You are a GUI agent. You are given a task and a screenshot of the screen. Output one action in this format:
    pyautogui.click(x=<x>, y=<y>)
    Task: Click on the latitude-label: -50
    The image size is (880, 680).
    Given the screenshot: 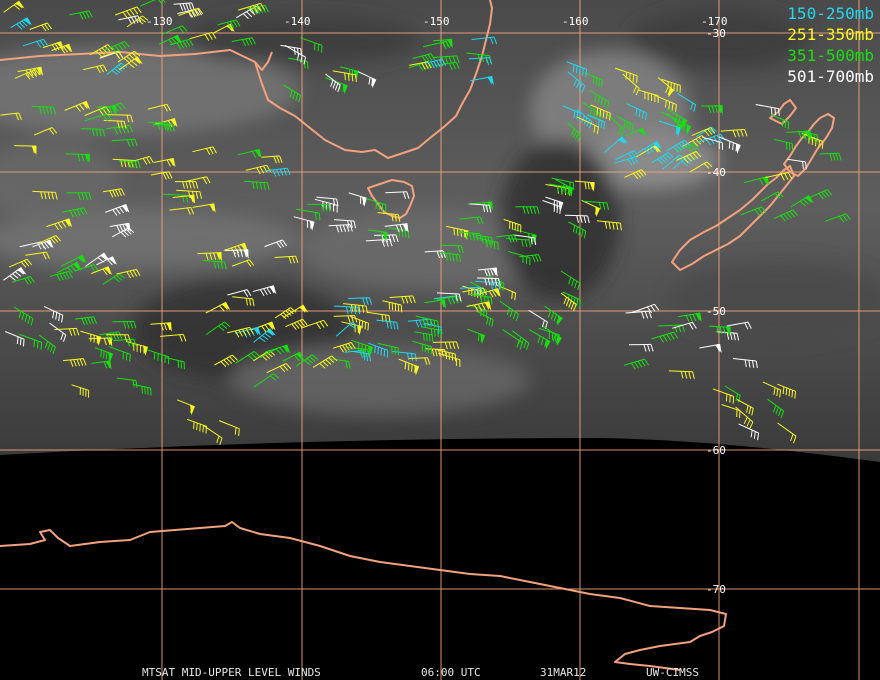 What is the action you would take?
    pyautogui.click(x=716, y=311)
    